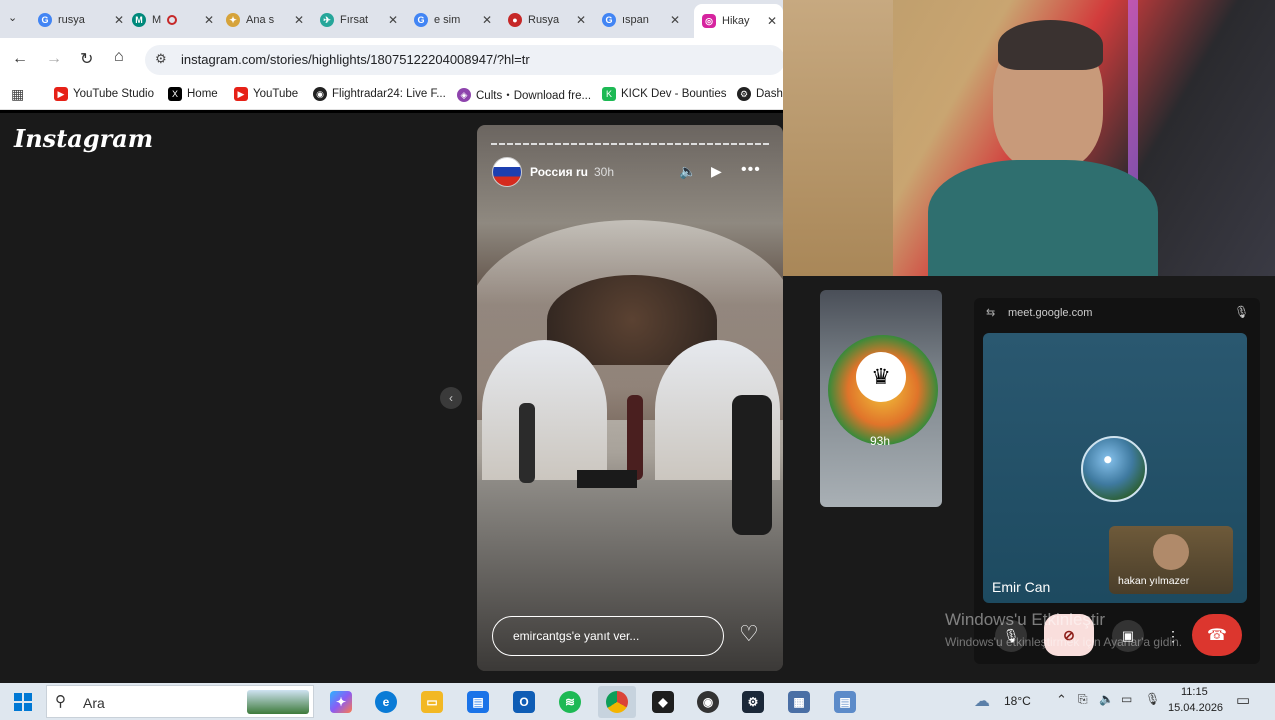  I want to click on bookmark-youtube: ▶ YouTube, so click(266, 94).